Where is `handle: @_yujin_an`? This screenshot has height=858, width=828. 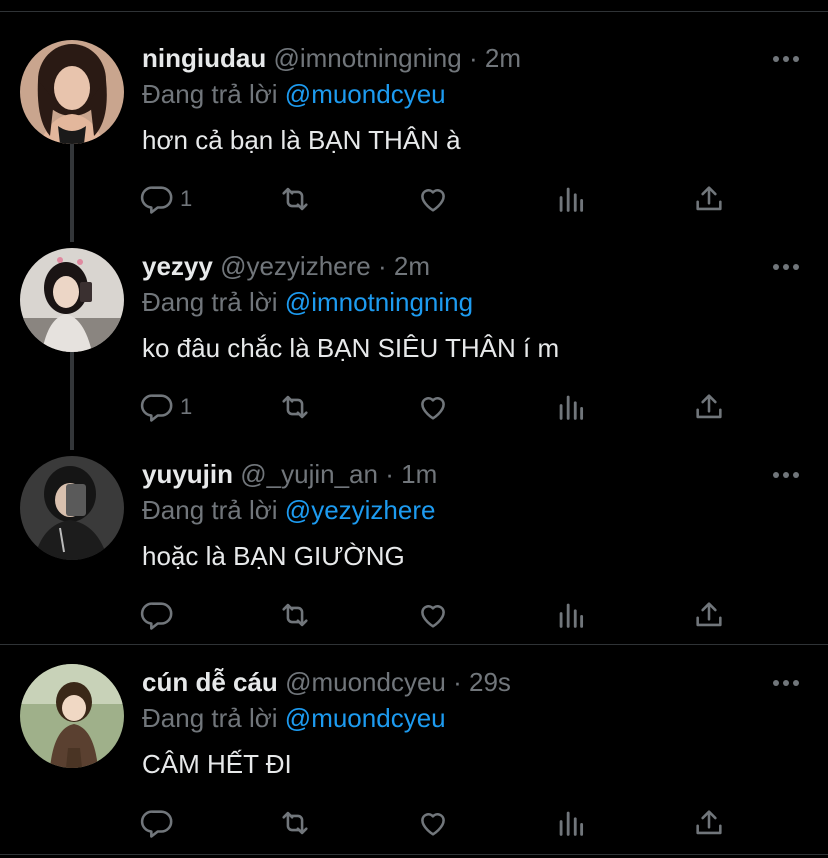 handle: @_yujin_an is located at coordinates (309, 474).